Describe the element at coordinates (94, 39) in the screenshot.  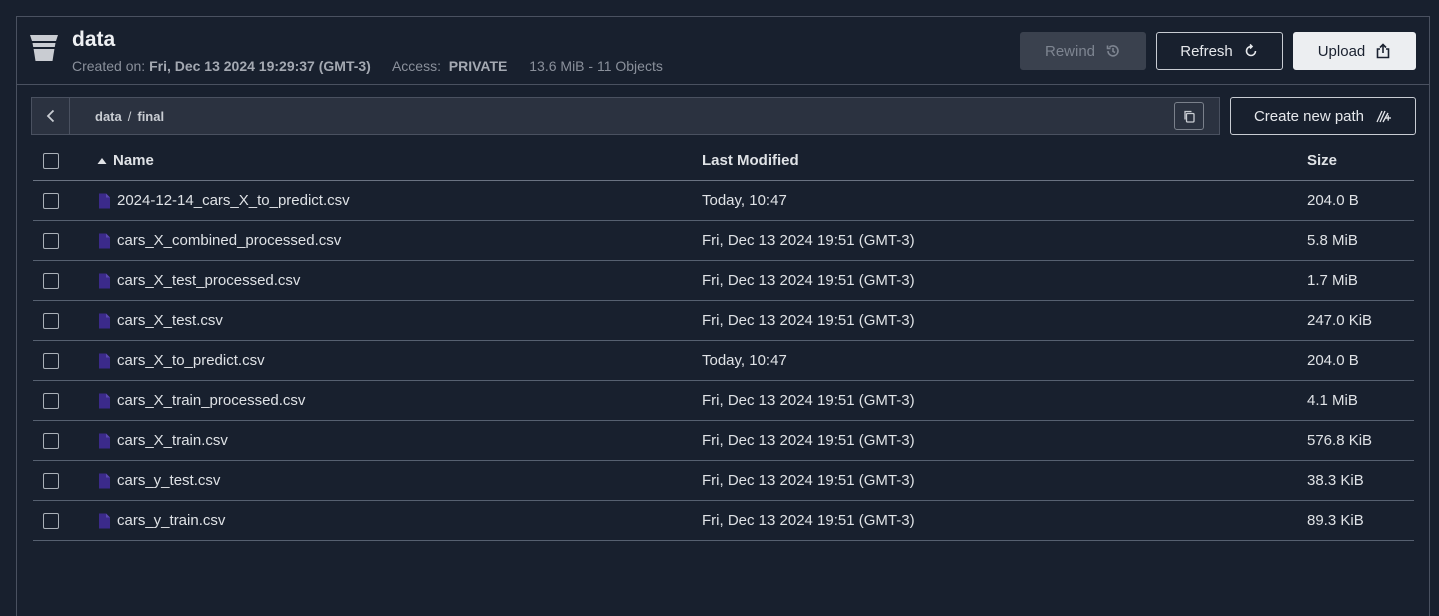
I see `bucket-title: data` at that location.